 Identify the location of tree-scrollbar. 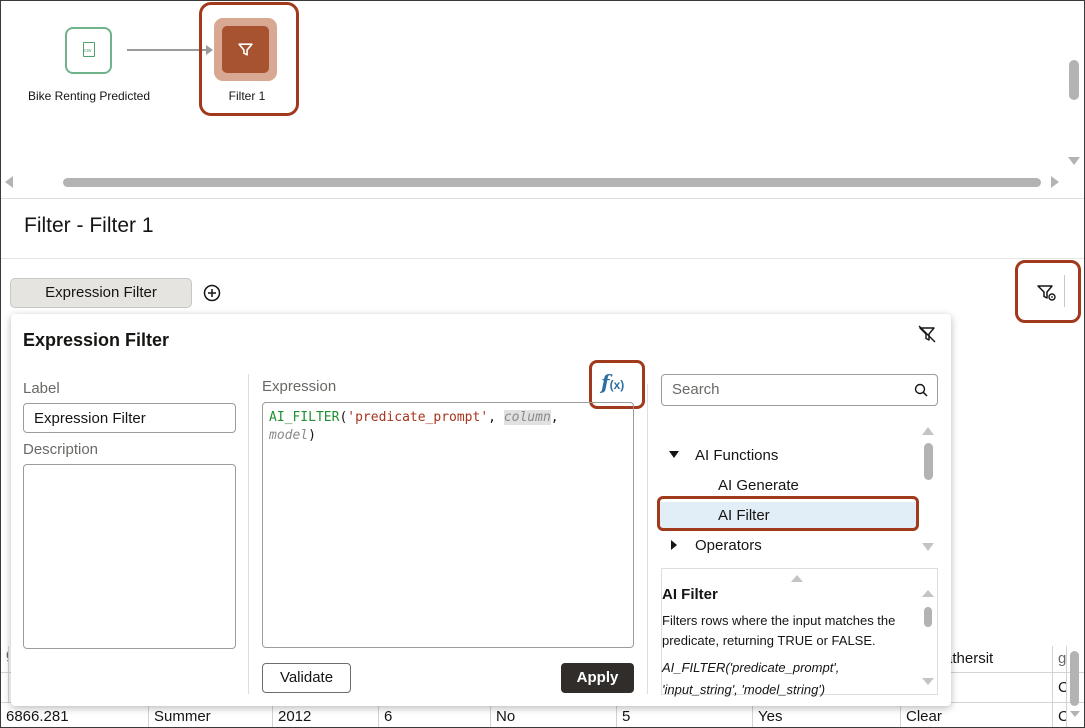
(928, 461).